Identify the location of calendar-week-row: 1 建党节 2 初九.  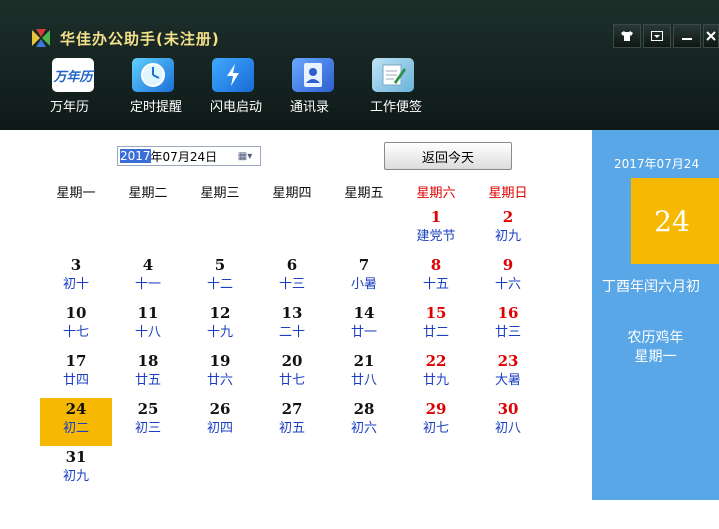
(292, 230).